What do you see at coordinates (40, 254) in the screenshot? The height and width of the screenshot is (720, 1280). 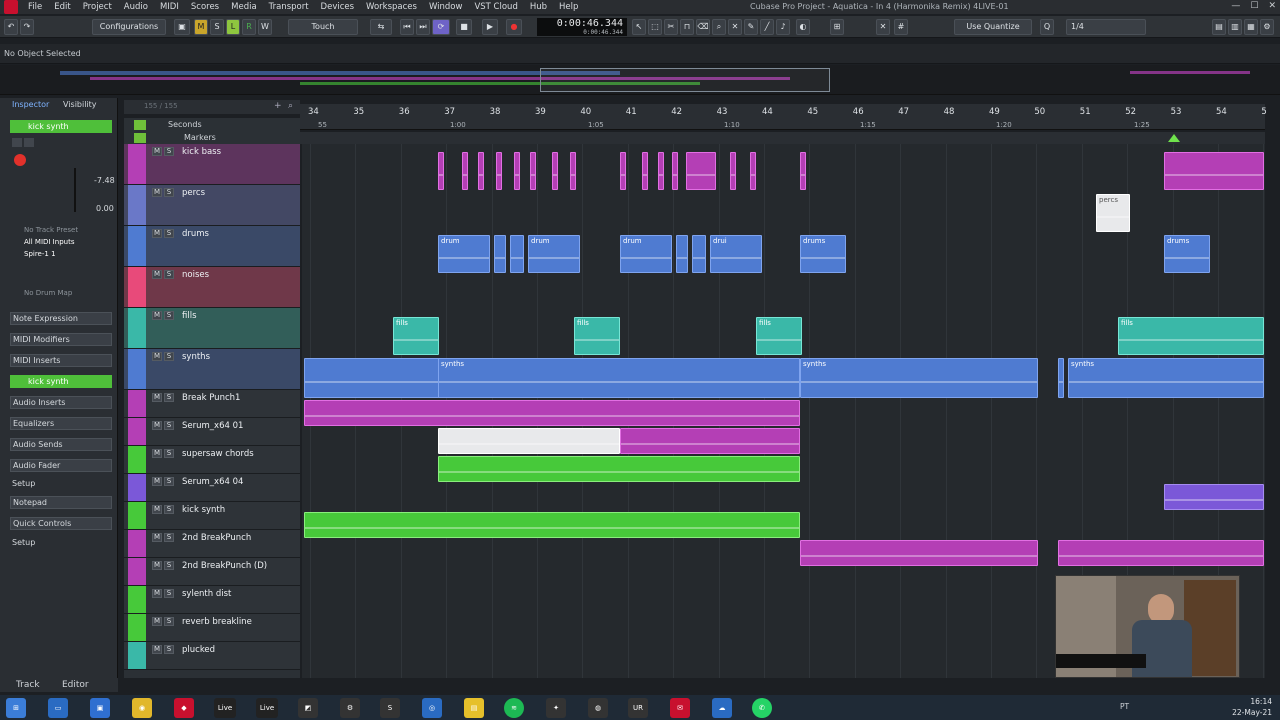 I see `midi-output: Spire-1 1` at bounding box center [40, 254].